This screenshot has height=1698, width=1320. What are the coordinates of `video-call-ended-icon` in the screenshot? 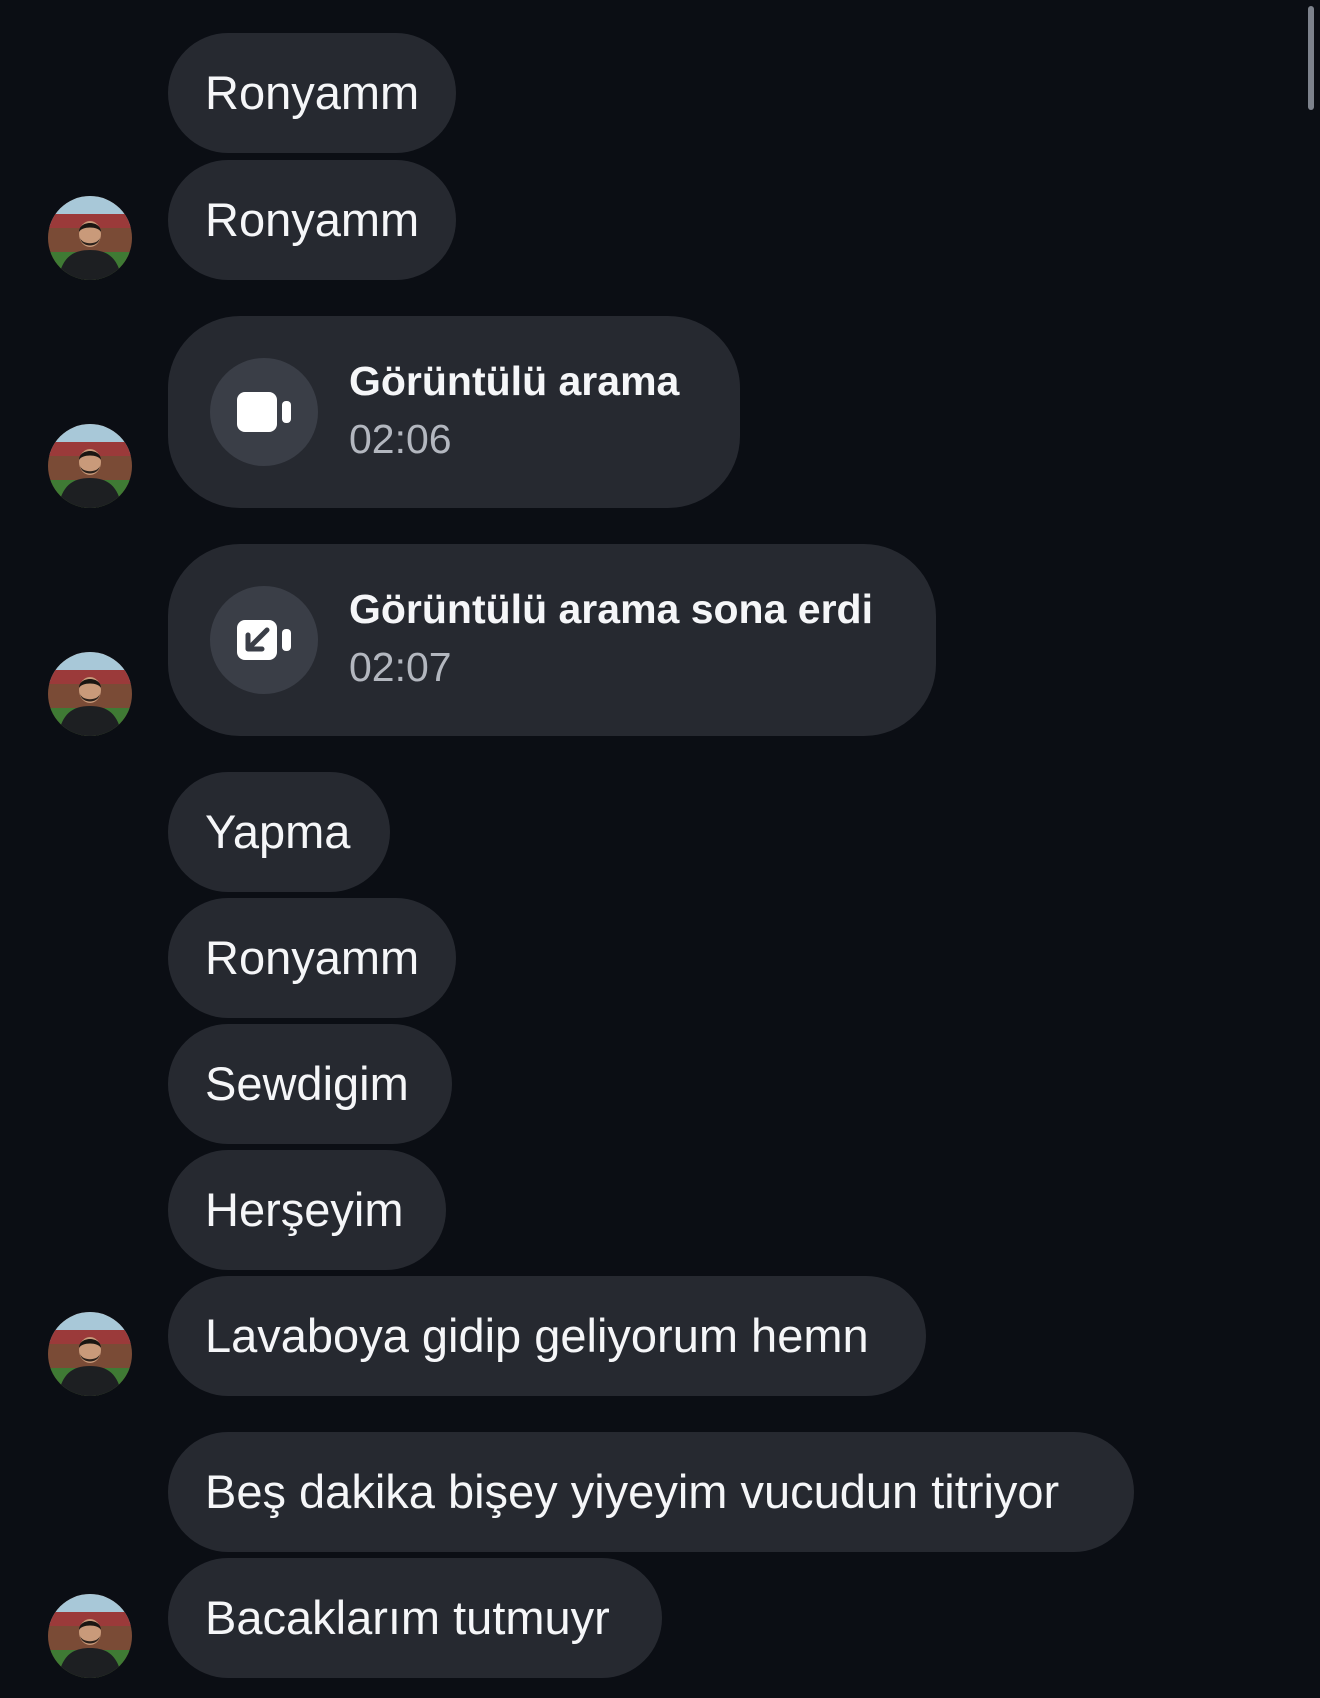 It's located at (264, 640).